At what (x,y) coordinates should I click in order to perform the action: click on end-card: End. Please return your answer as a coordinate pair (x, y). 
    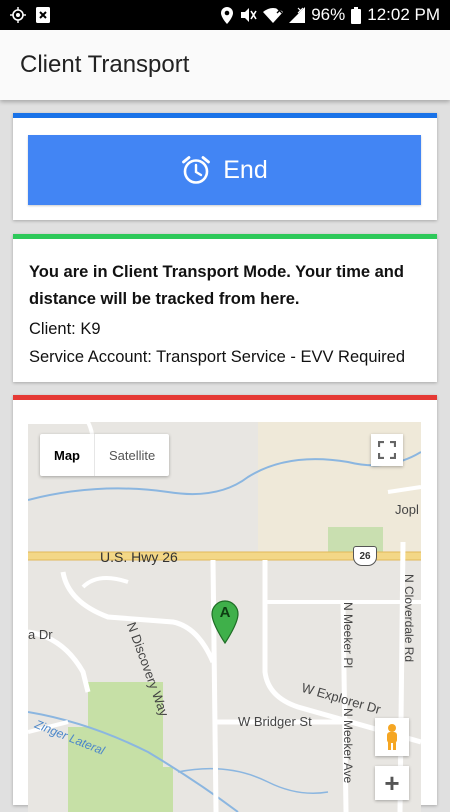
    Looking at the image, I should click on (225, 166).